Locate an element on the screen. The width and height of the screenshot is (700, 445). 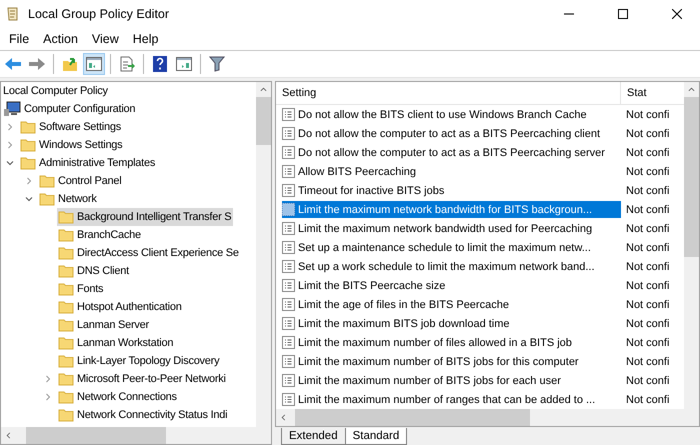
policy-row: Limit the BITS Peercache size is located at coordinates (451, 285).